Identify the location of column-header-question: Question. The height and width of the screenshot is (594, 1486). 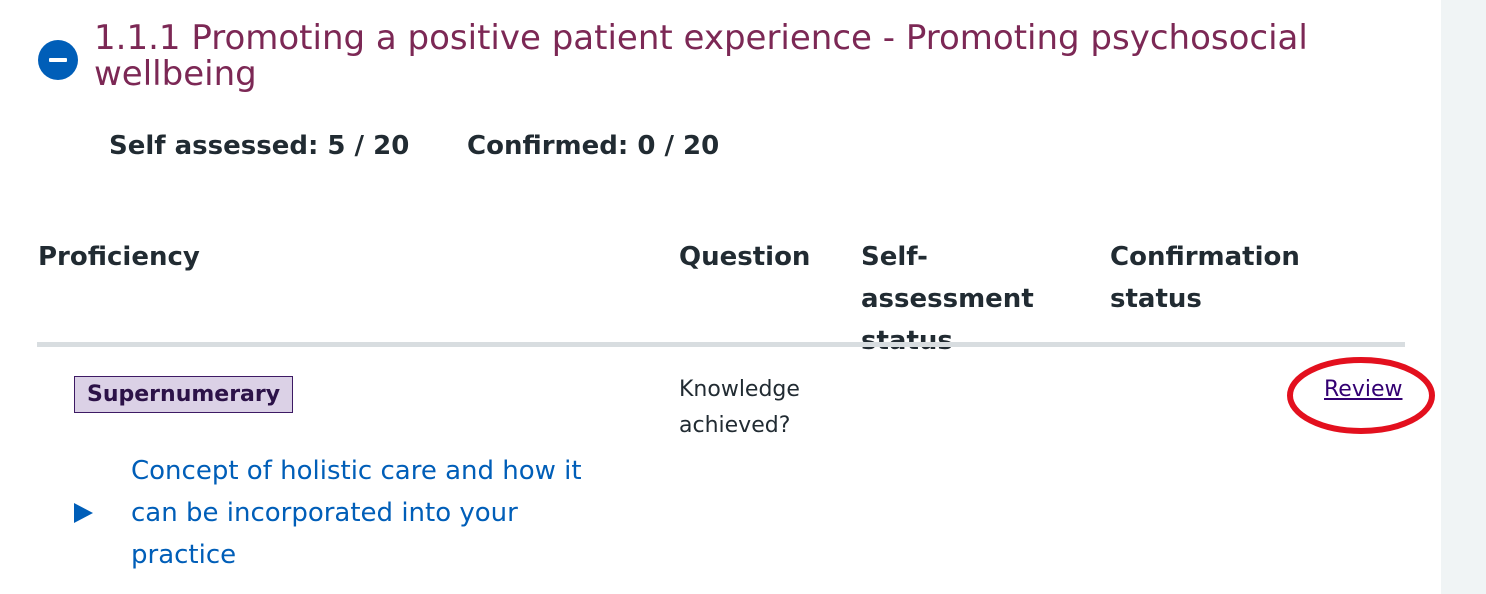
(745, 257).